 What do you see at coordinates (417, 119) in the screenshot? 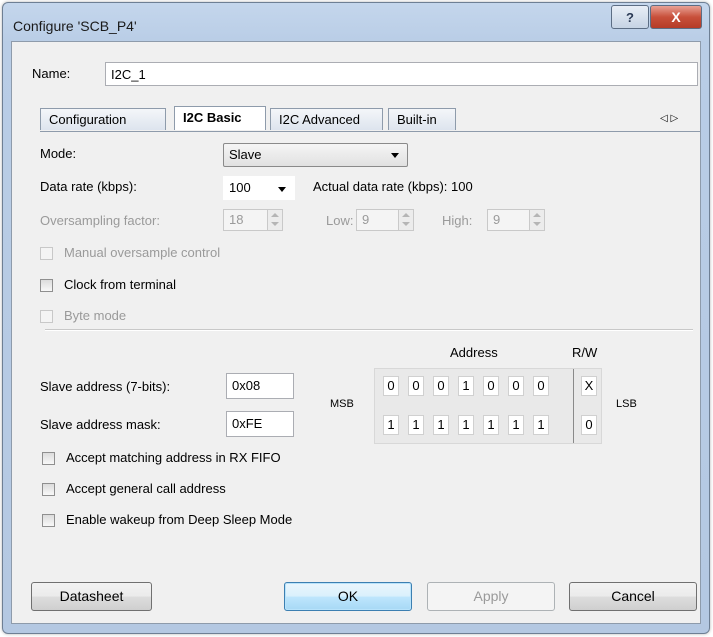
I see `tab-built-in-label: Built-in` at bounding box center [417, 119].